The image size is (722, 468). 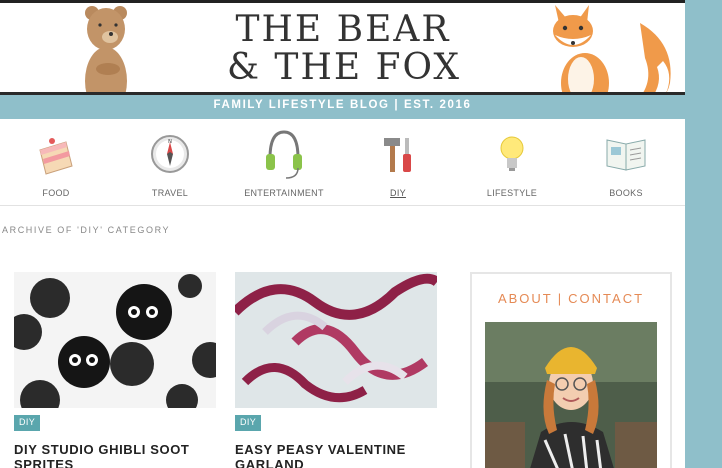 What do you see at coordinates (284, 193) in the screenshot?
I see `nav-label-entertainment: ENTERTAINMENT` at bounding box center [284, 193].